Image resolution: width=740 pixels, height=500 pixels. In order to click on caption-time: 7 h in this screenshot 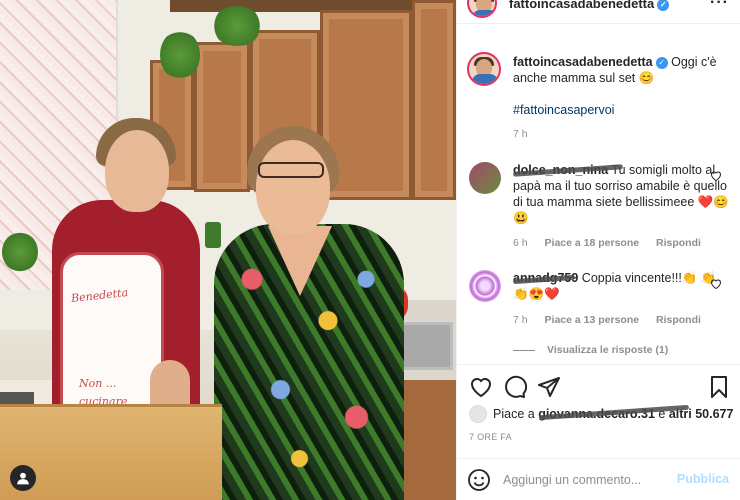, I will do `click(520, 134)`.